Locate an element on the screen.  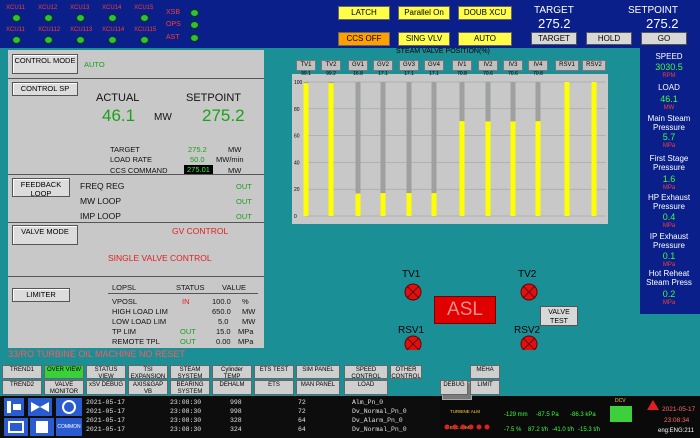
valve-tag-iv3: IV3 is located at coordinates (513, 65).